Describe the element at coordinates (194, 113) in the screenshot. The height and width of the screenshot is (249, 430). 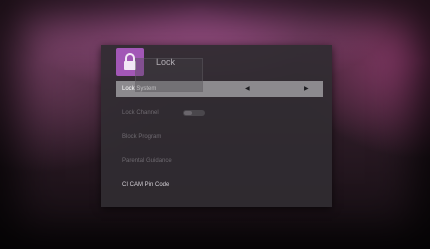
I see `lock-channel-toggle` at that location.